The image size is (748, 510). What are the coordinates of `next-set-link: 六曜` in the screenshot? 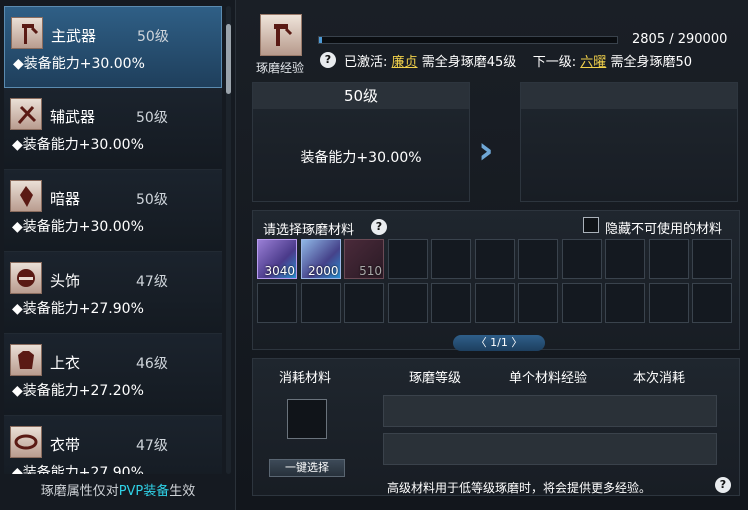 It's located at (593, 62).